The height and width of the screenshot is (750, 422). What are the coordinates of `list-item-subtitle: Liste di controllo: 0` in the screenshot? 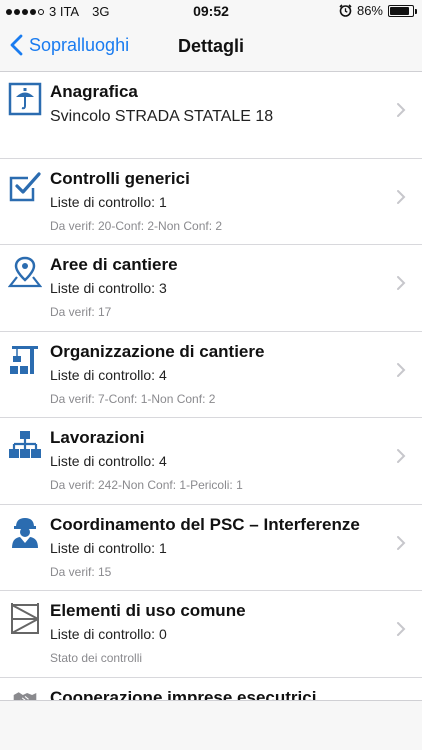 It's located at (108, 634).